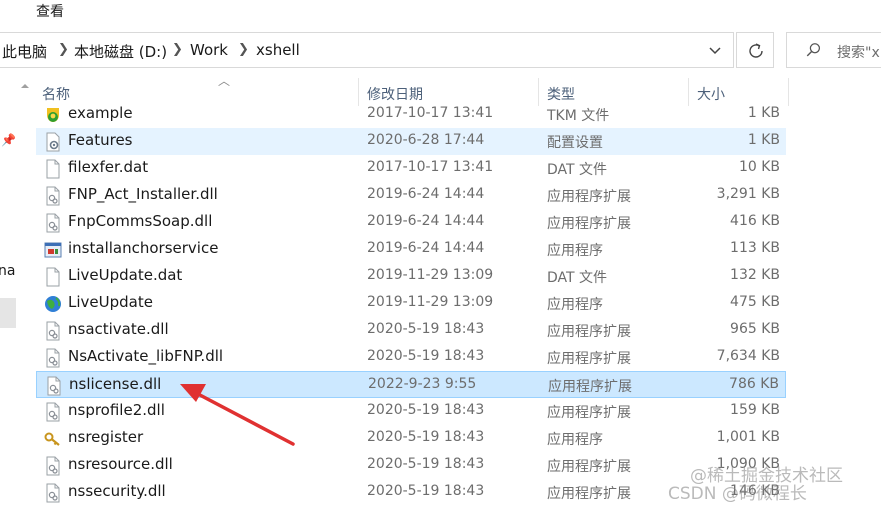 Image resolution: width=881 pixels, height=509 pixels. Describe the element at coordinates (108, 167) in the screenshot. I see `file-name: filexfer.dat` at that location.